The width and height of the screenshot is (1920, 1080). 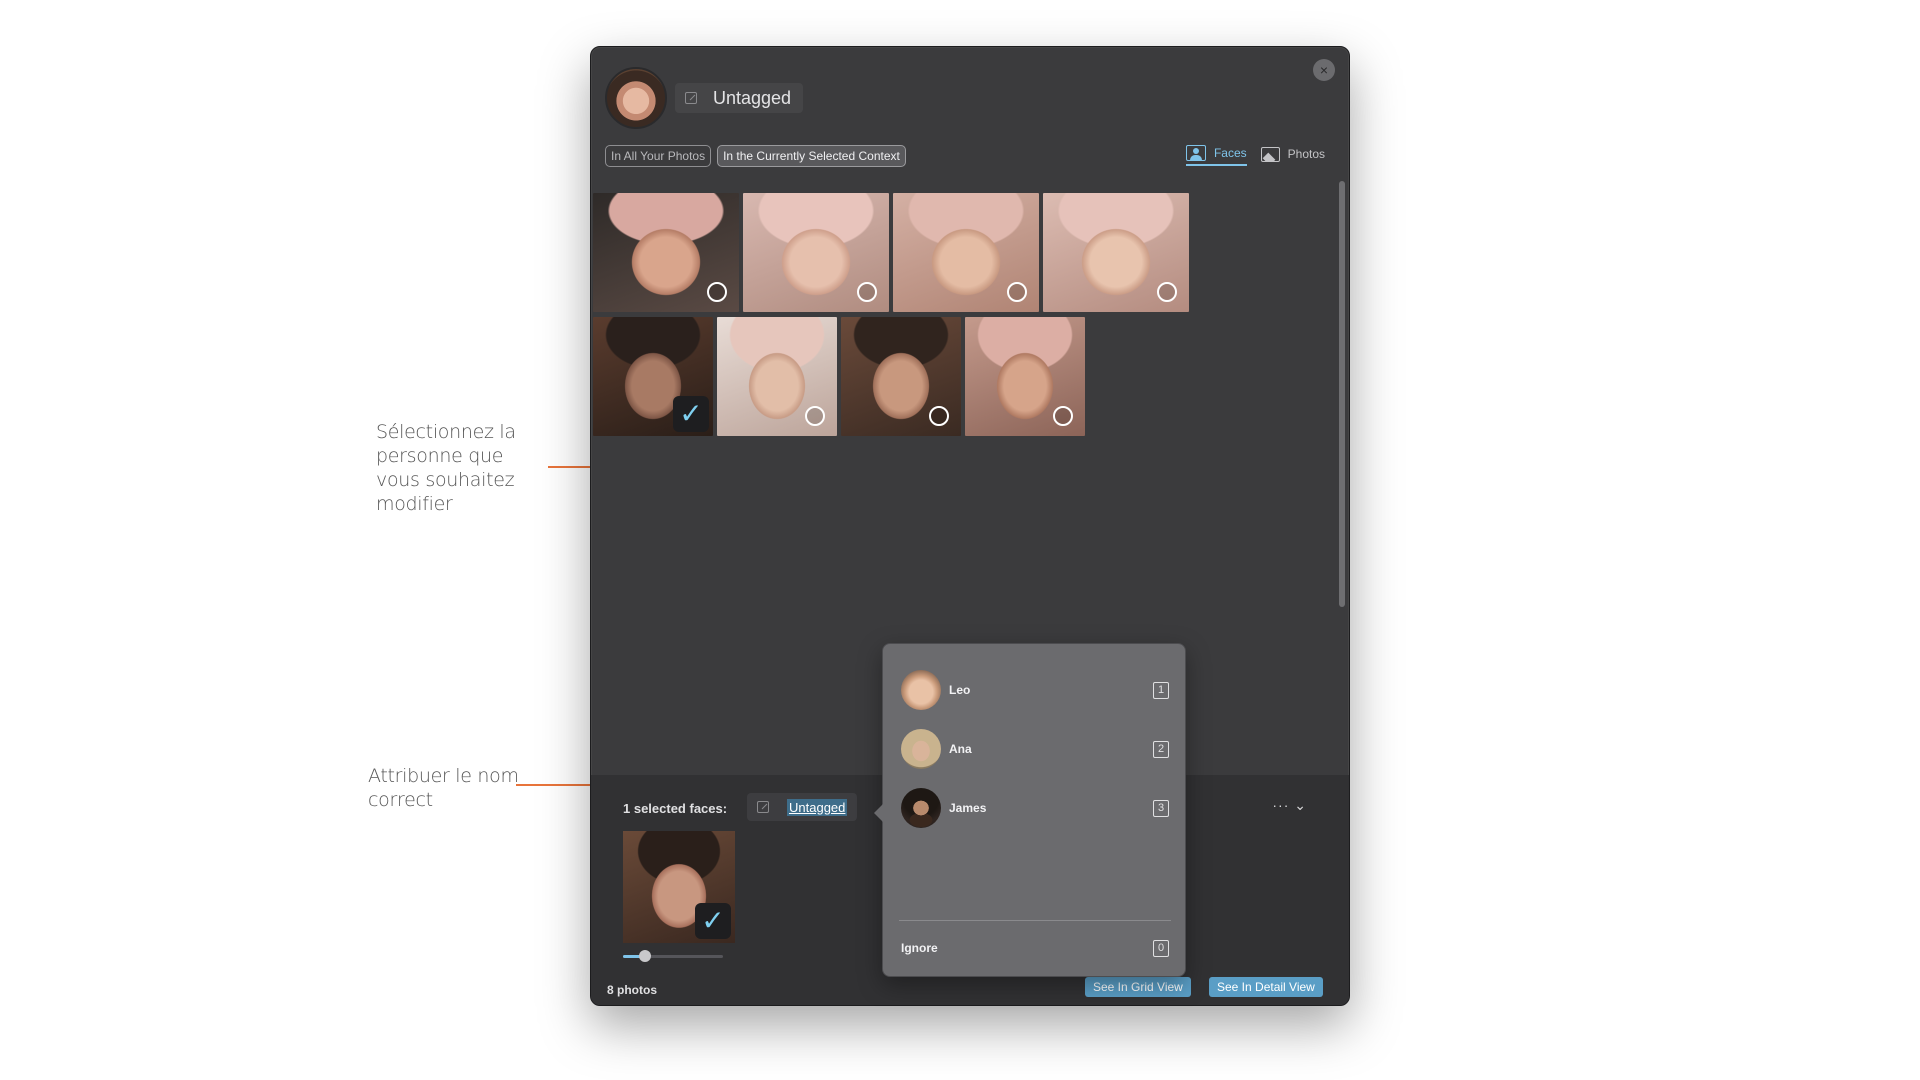 I want to click on see-in-grid-view-button: See In Grid View, so click(x=1138, y=987).